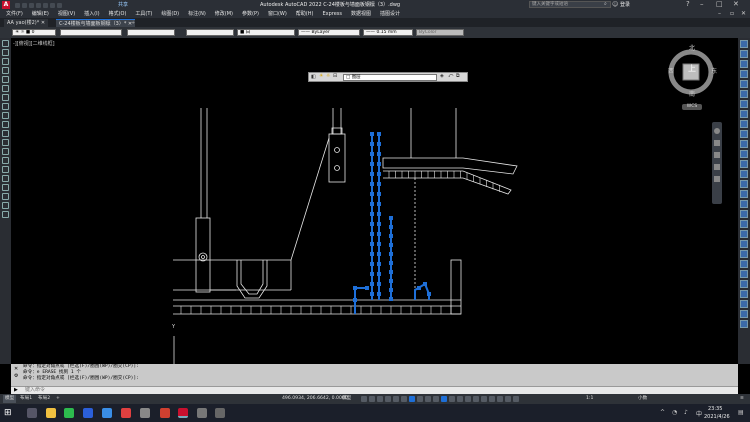 The width and height of the screenshot is (750, 422). I want to click on circle-icon, so click(5, 97).